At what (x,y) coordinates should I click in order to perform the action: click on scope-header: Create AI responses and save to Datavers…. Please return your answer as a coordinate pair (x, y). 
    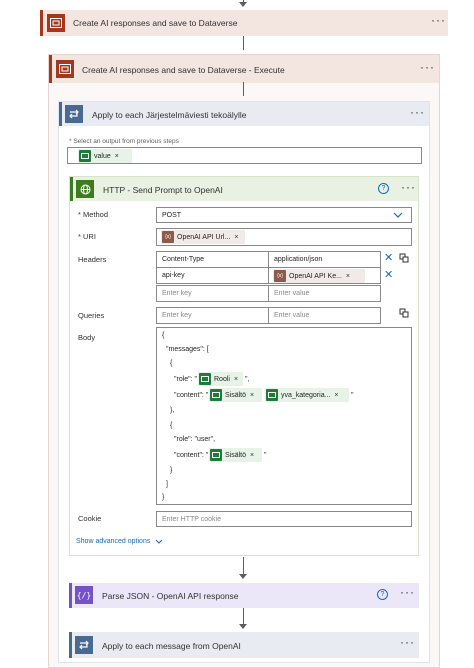
    Looking at the image, I should click on (244, 69).